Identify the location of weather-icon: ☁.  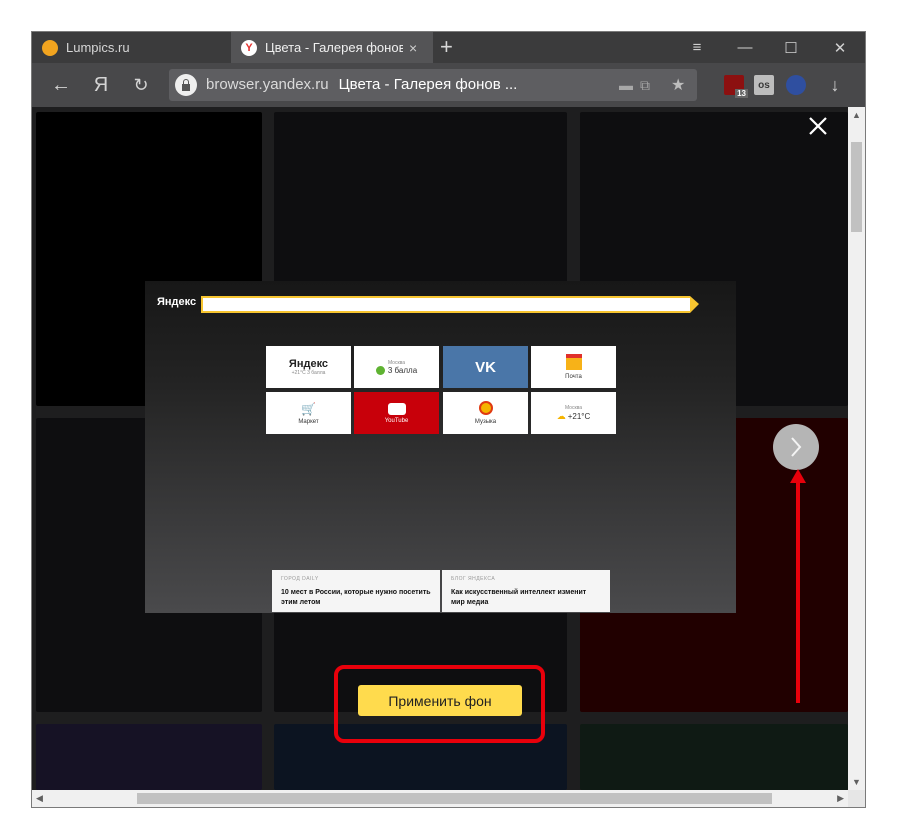
(561, 415).